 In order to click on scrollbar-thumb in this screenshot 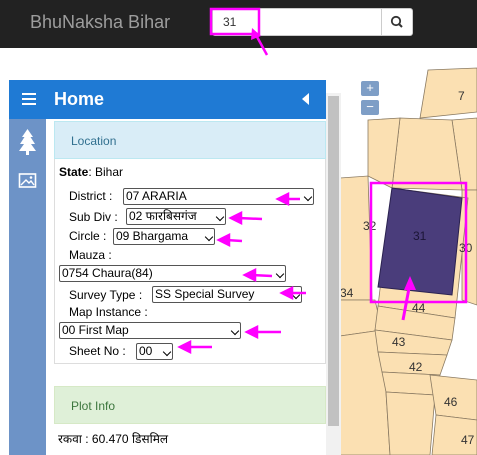, I will do `click(333, 261)`.